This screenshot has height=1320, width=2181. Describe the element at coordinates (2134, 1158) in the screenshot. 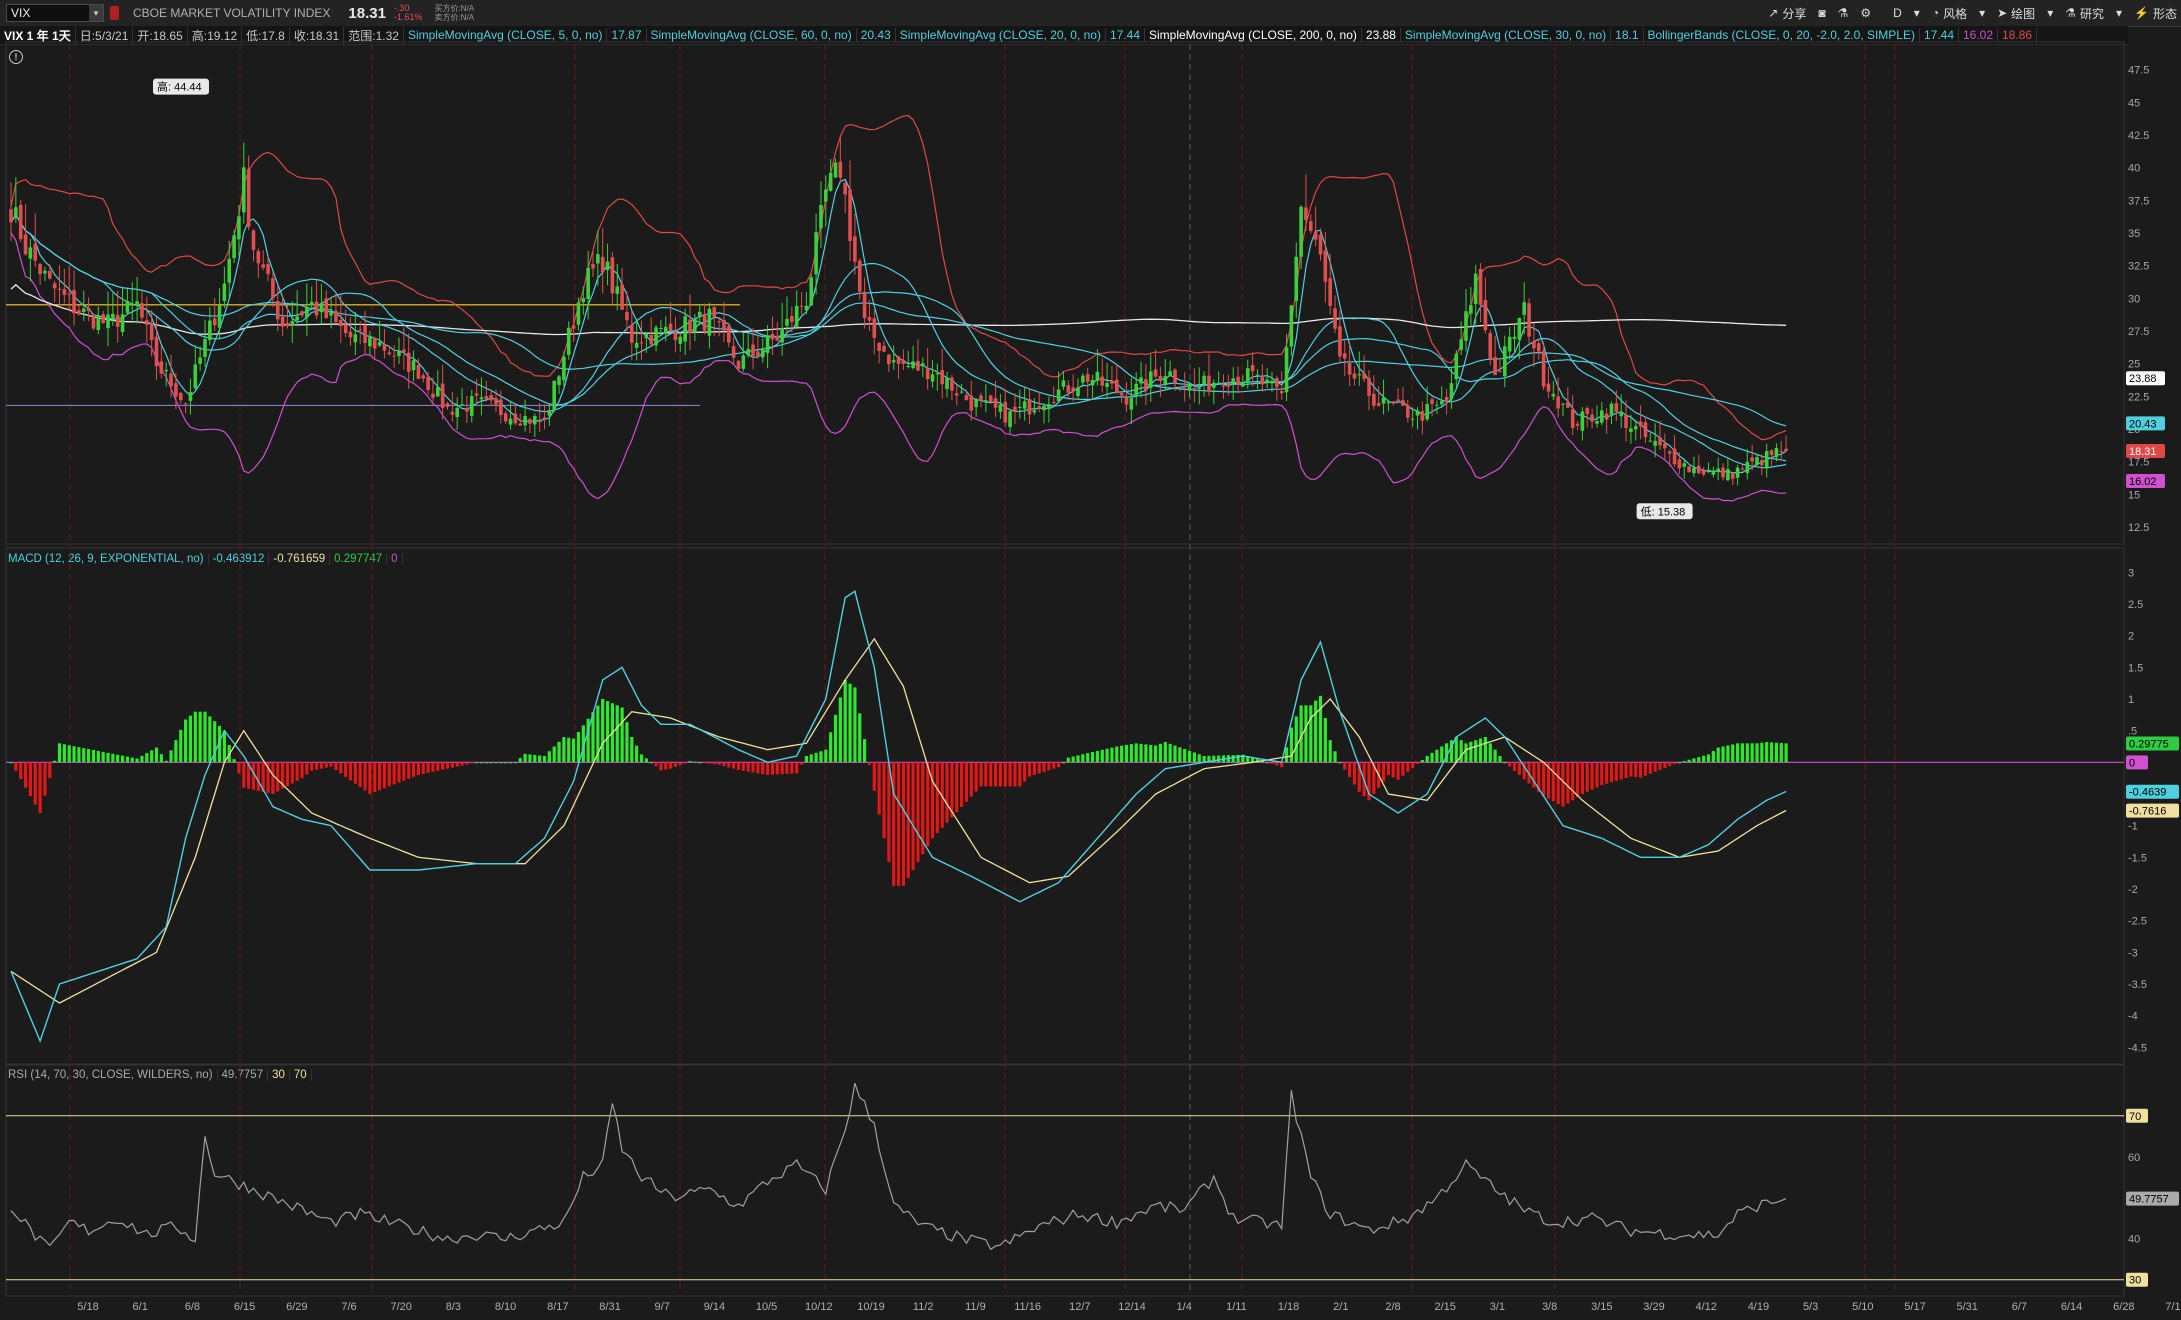

I see `rsi-axis-tick: 60` at that location.